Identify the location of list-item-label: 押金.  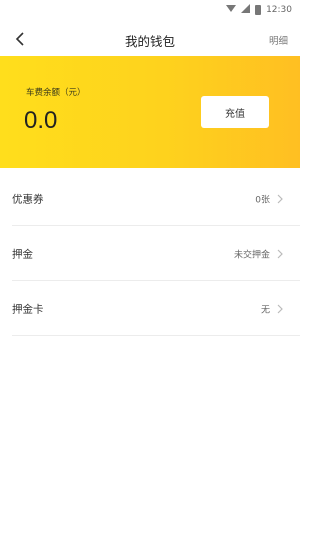
(22, 254).